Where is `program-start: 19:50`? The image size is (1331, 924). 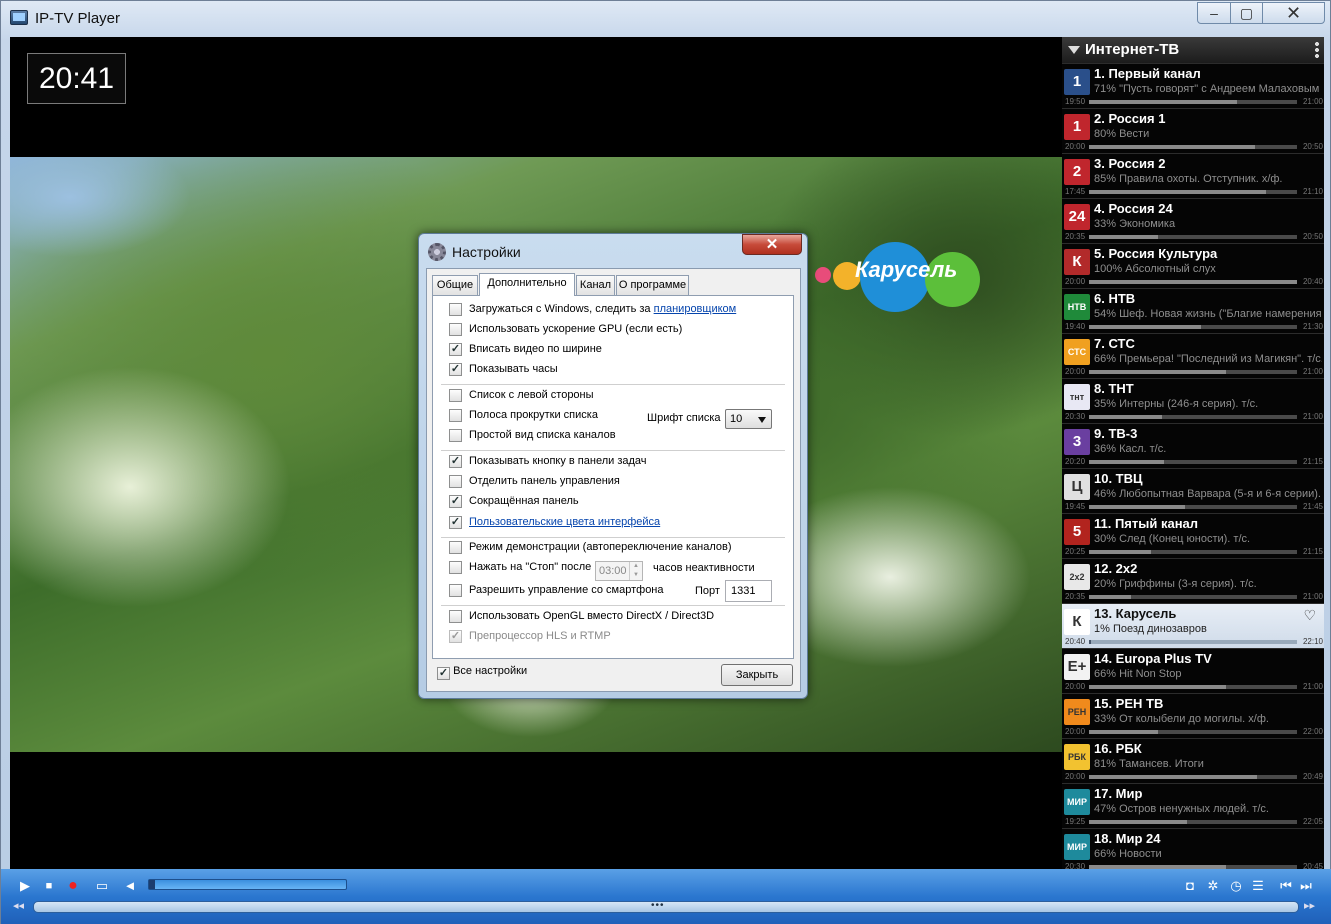
program-start: 19:50 is located at coordinates (1075, 101).